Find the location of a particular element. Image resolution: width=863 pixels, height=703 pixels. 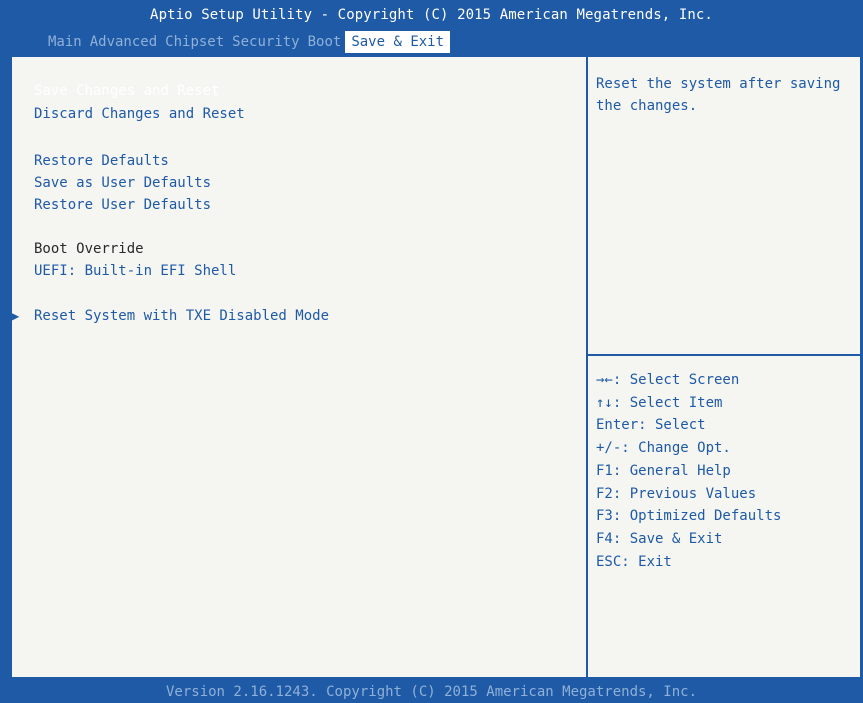

vertical-divider is located at coordinates (587, 367).